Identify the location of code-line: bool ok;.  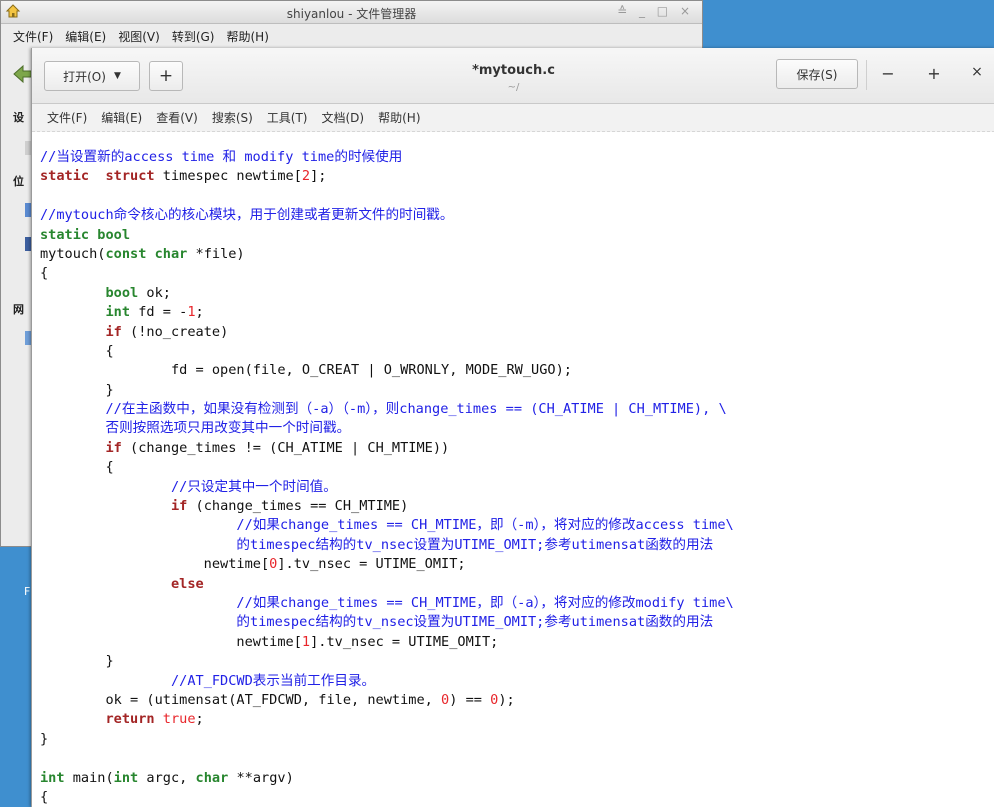
(515, 293).